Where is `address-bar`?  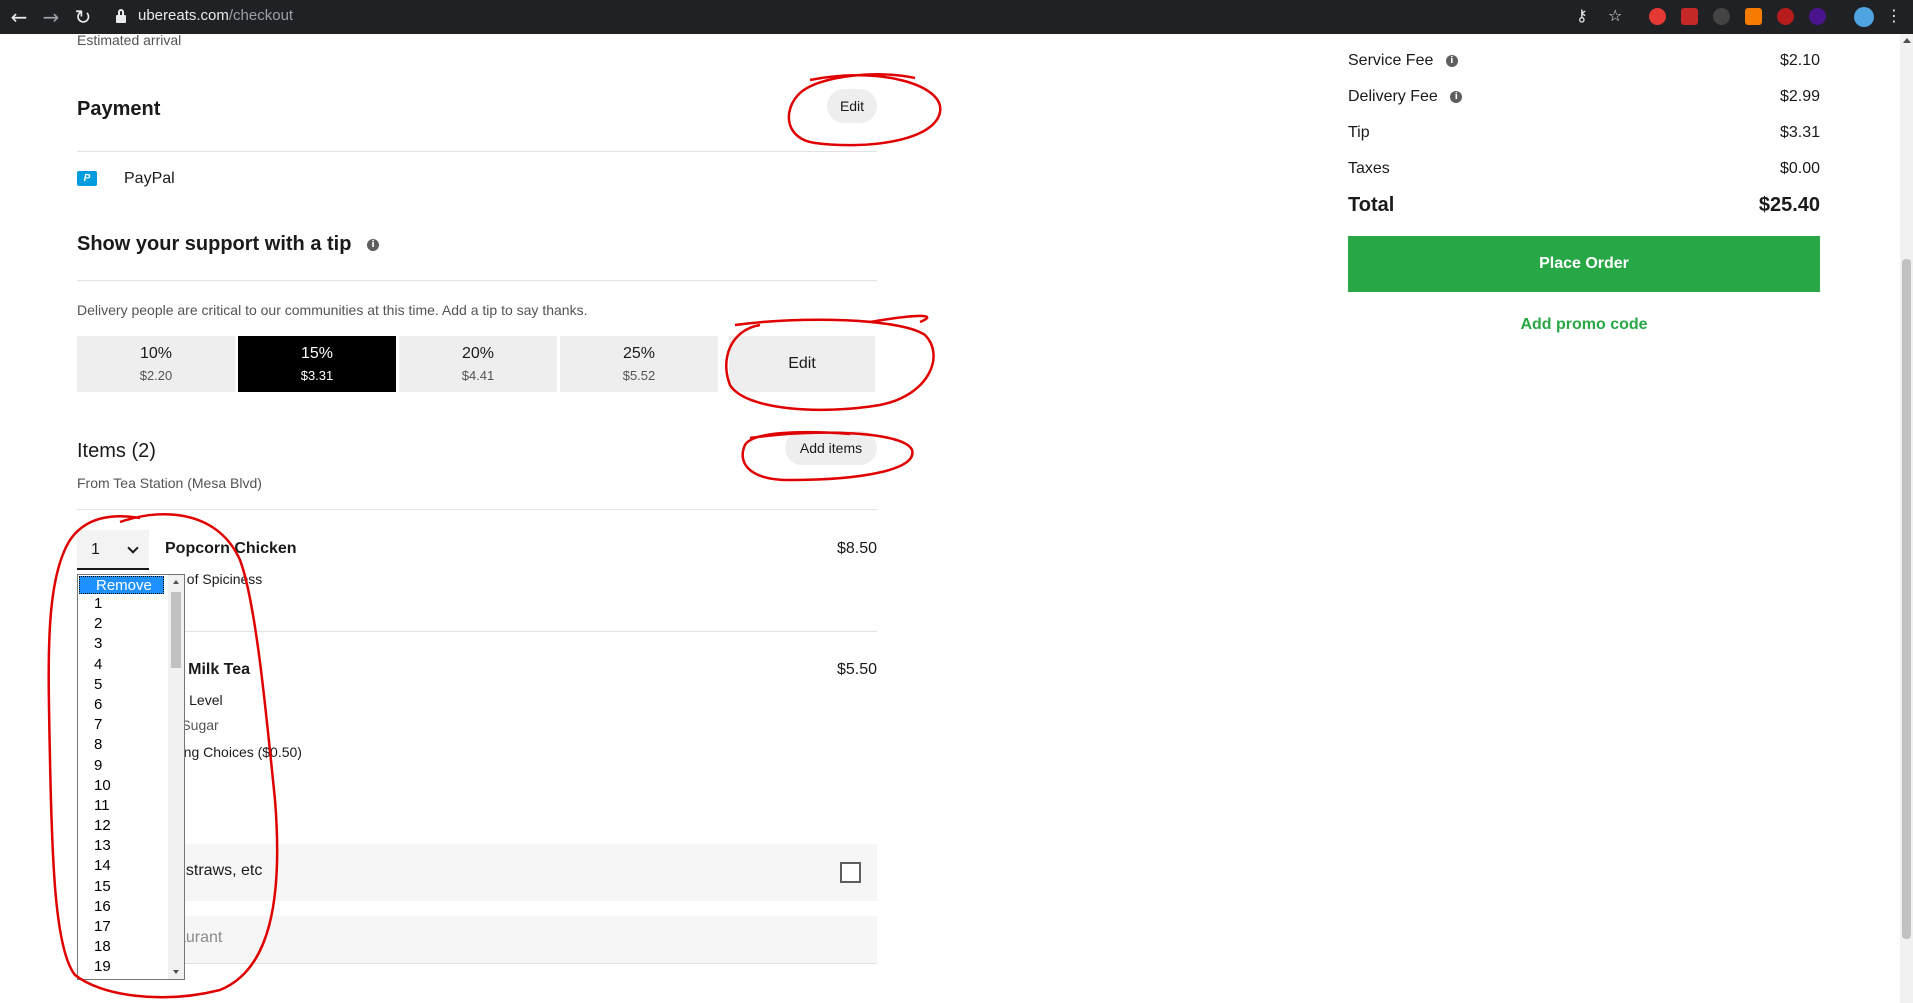
address-bar is located at coordinates (860, 17).